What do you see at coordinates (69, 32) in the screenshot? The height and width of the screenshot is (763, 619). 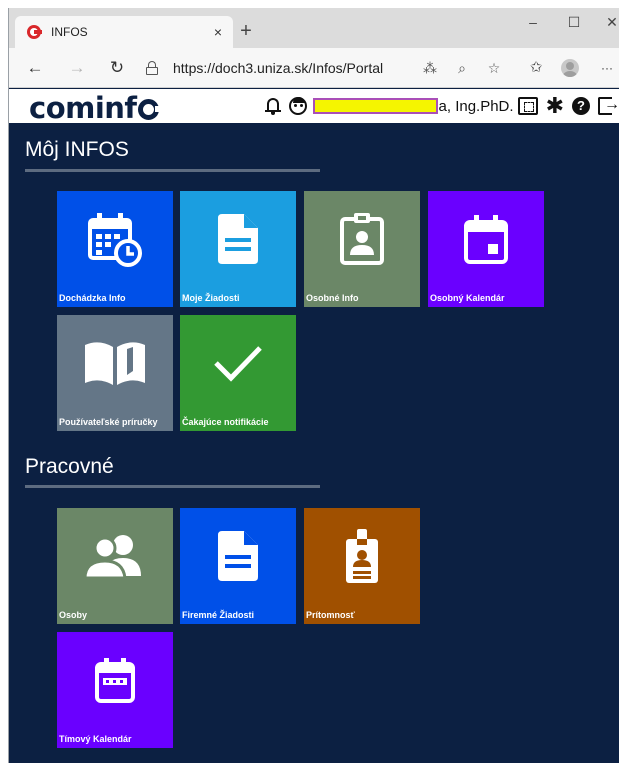 I see `tab-title: INFOS` at bounding box center [69, 32].